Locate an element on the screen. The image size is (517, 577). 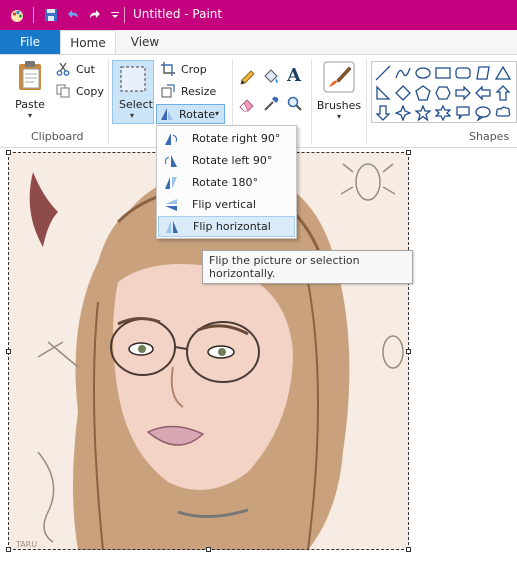
shapes-group-label: Shapes is located at coordinates (489, 136).